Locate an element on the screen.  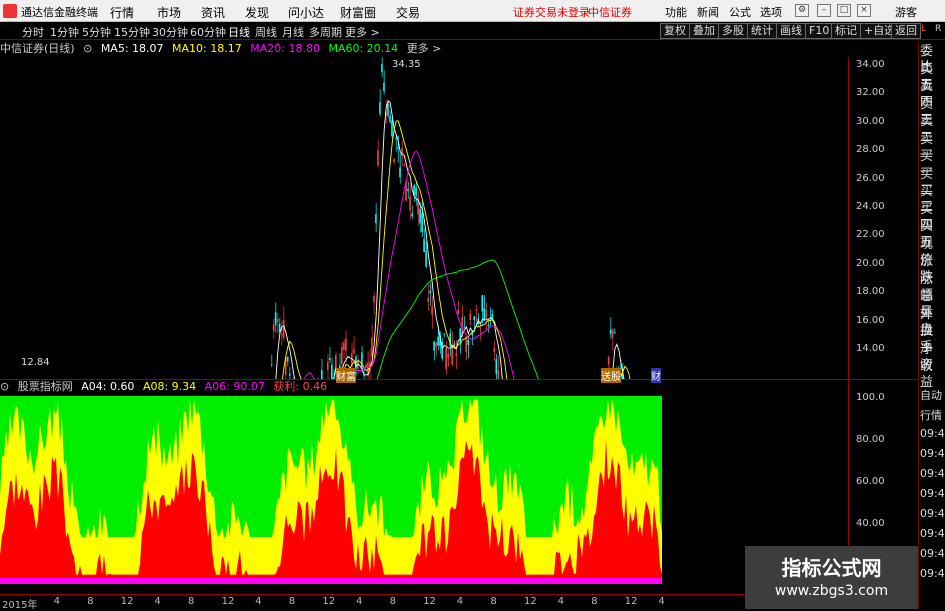
period-30min: 30分钟 is located at coordinates (170, 32).